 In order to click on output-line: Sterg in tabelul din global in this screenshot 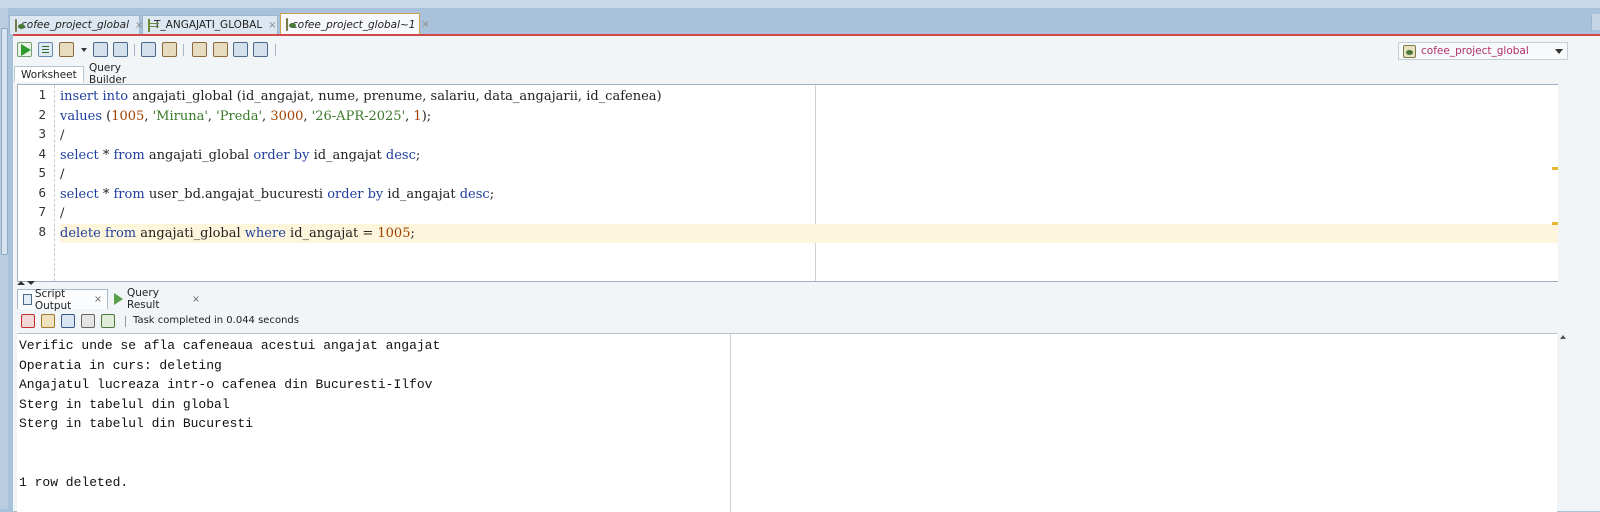, I will do `click(124, 404)`.